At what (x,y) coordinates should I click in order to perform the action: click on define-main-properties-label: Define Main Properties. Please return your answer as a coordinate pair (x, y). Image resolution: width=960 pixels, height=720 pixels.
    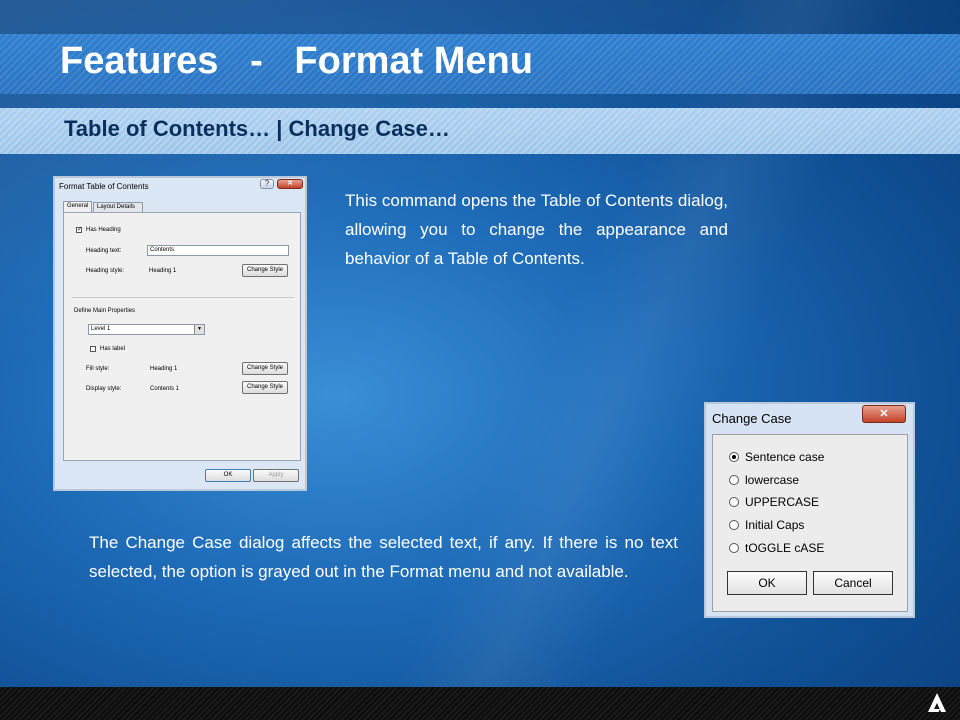
    Looking at the image, I should click on (105, 311).